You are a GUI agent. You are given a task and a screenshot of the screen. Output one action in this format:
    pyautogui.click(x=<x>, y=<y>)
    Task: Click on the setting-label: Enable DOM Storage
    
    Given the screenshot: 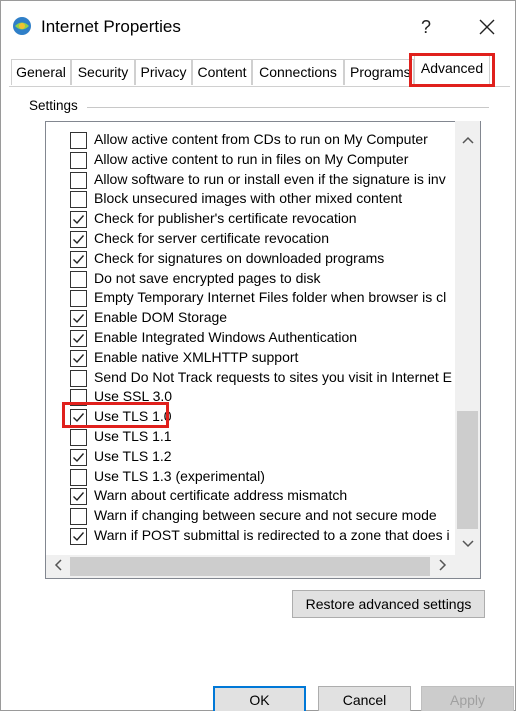 What is the action you would take?
    pyautogui.click(x=161, y=317)
    